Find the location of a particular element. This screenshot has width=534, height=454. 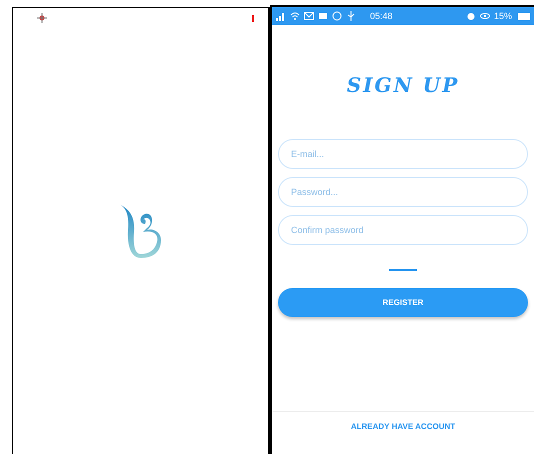

login-link: ALREADY HAVE ACCOUNT is located at coordinates (403, 426).